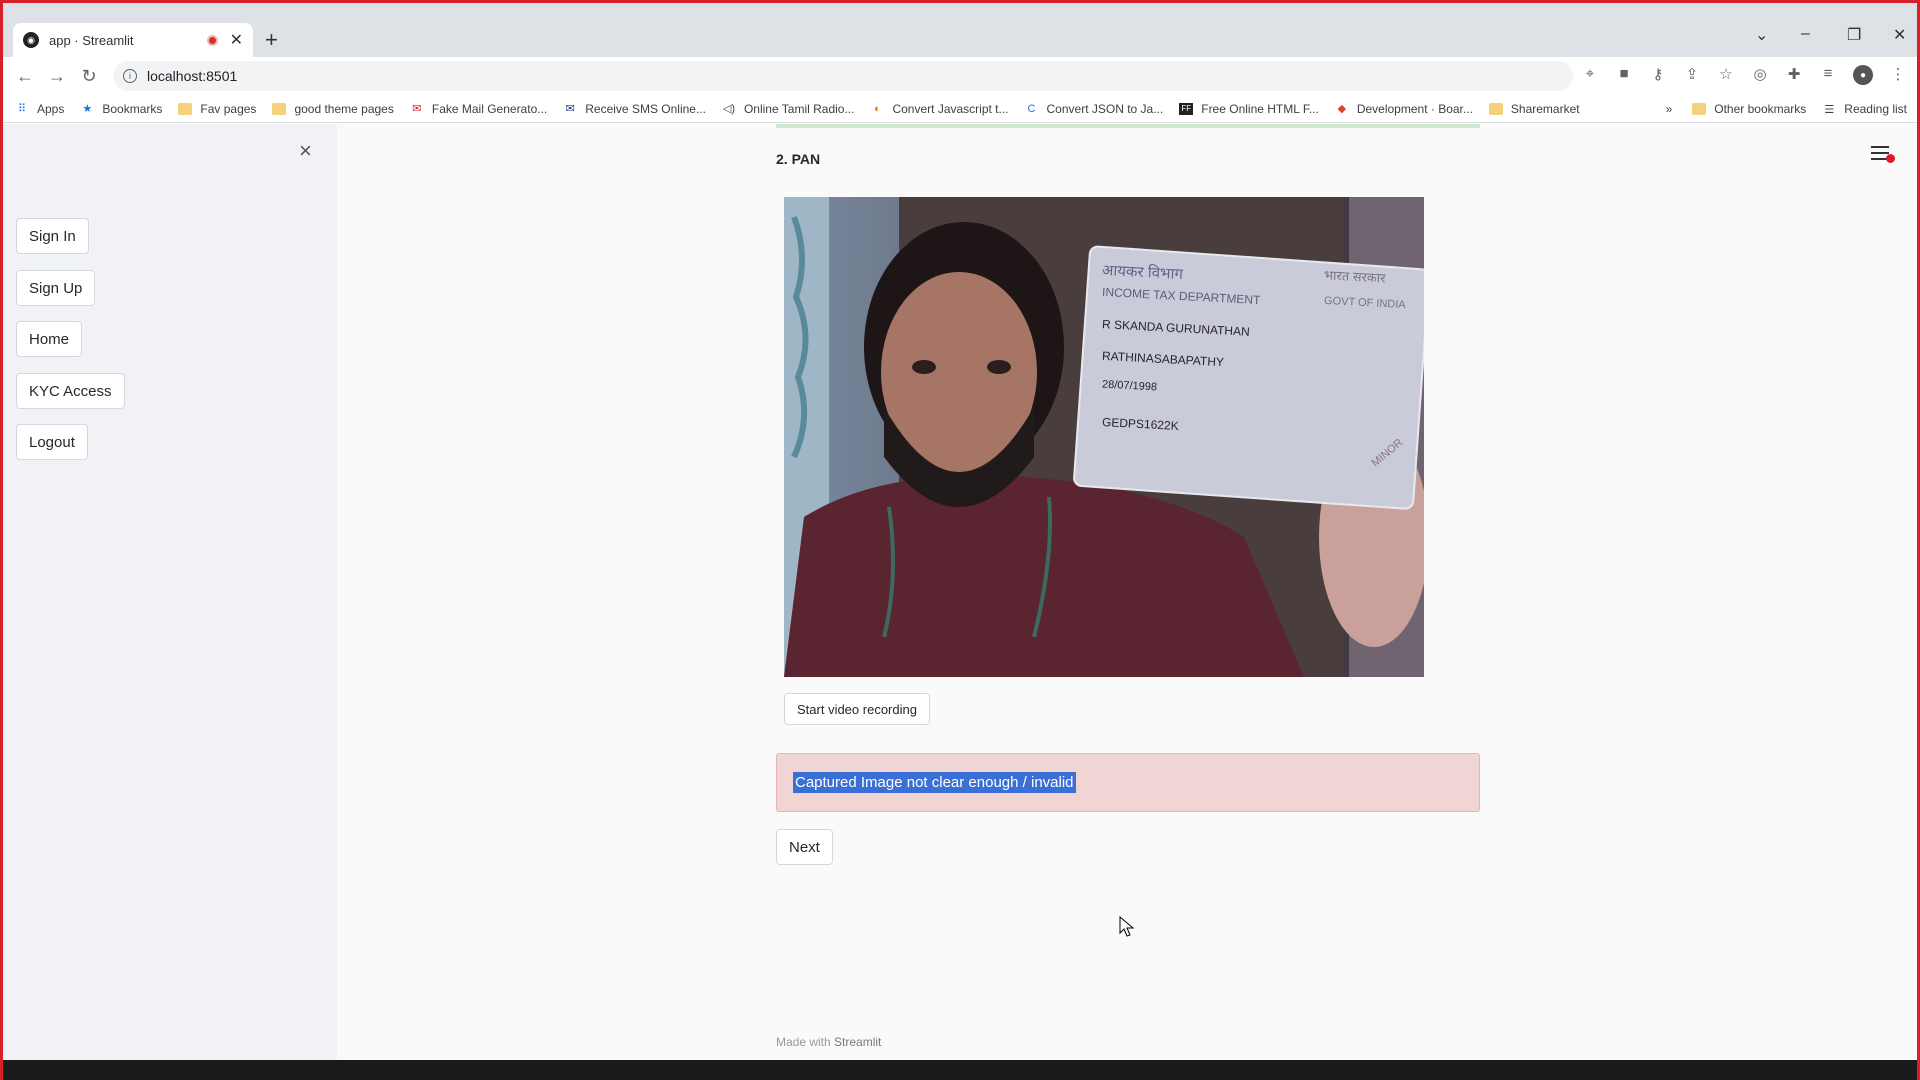  What do you see at coordinates (1534, 109) in the screenshot?
I see `bookmark-sharemarket: Sharemarket` at bounding box center [1534, 109].